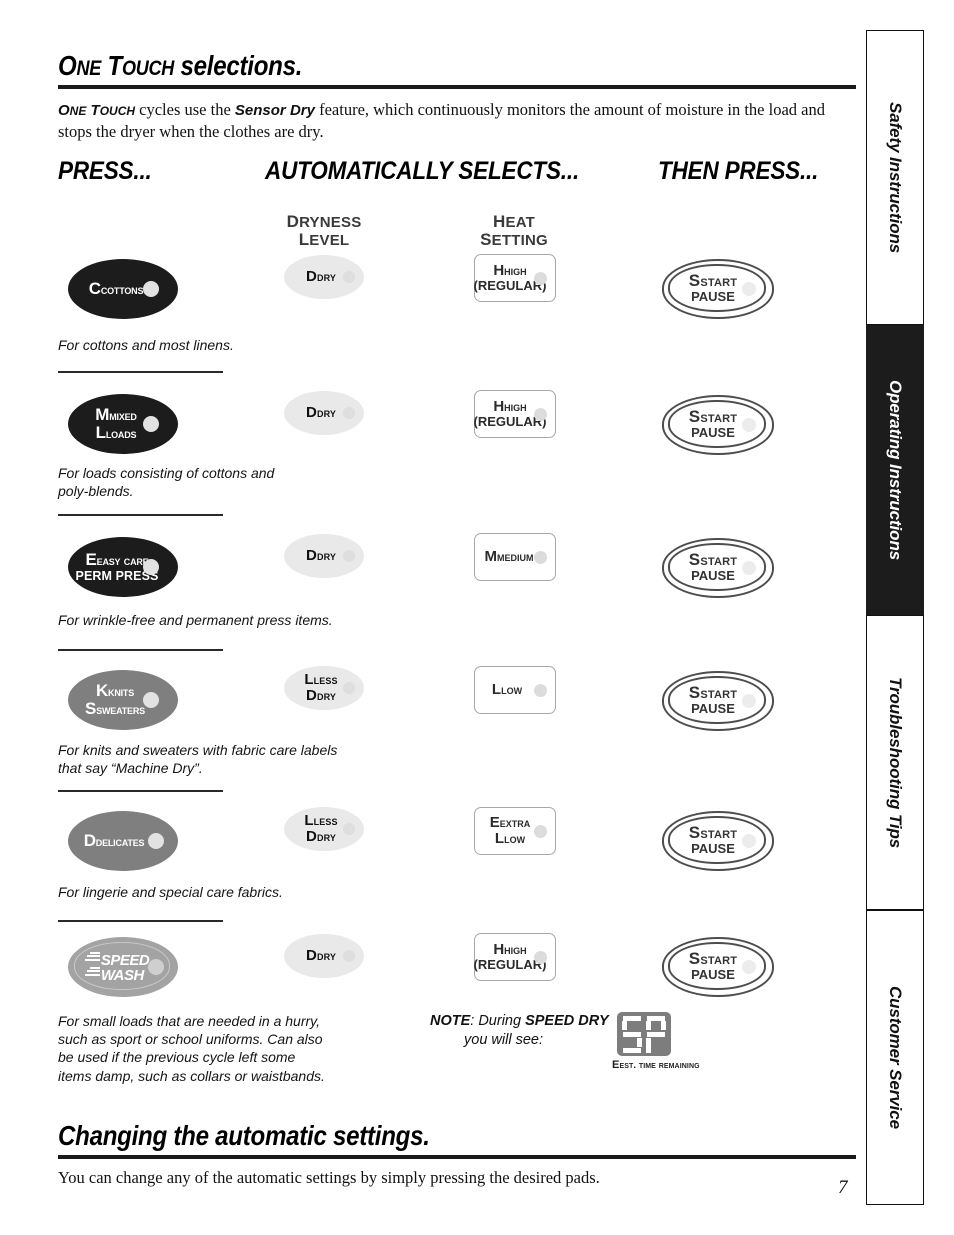  I want to click on cycle-button-easy-care: EEASY CARE PERM PRESS, so click(123, 567).